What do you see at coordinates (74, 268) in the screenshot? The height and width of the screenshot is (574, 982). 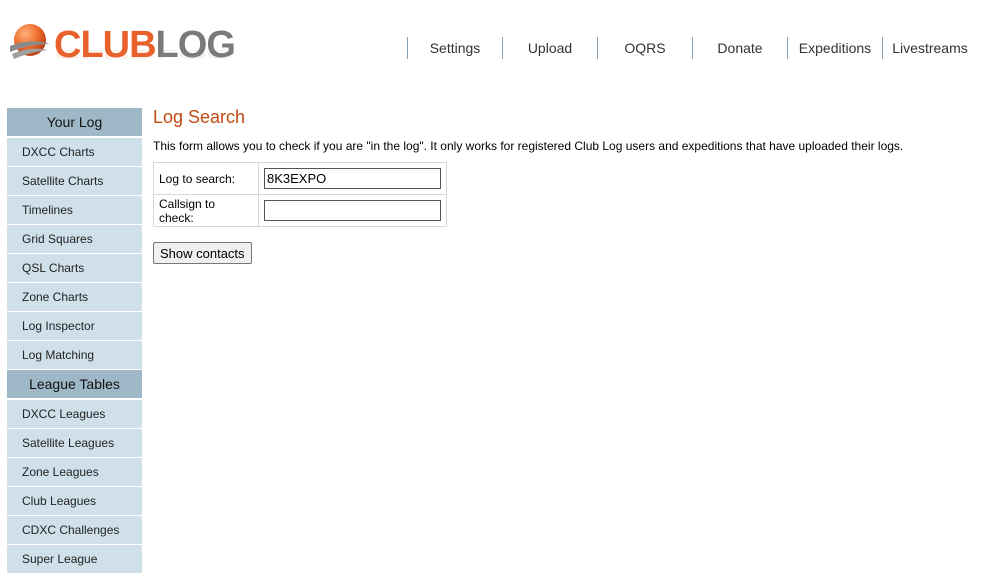 I see `sidebar-item-qsl-charts: QSL Charts` at bounding box center [74, 268].